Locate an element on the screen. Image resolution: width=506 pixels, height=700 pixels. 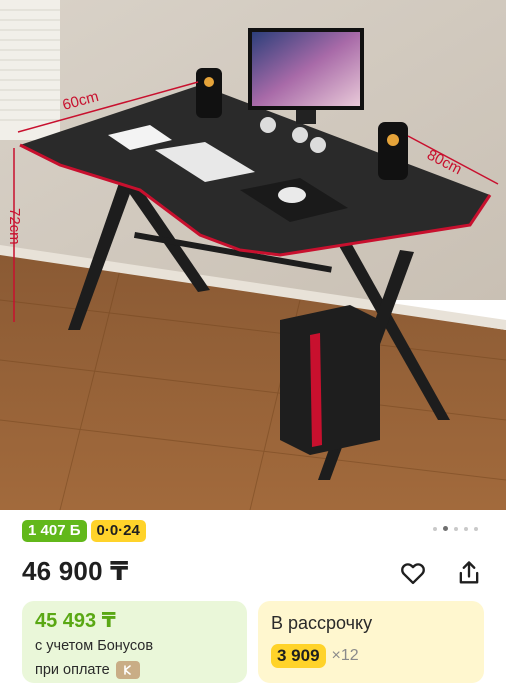
installment-title: В рассрочку is located at coordinates (322, 623).